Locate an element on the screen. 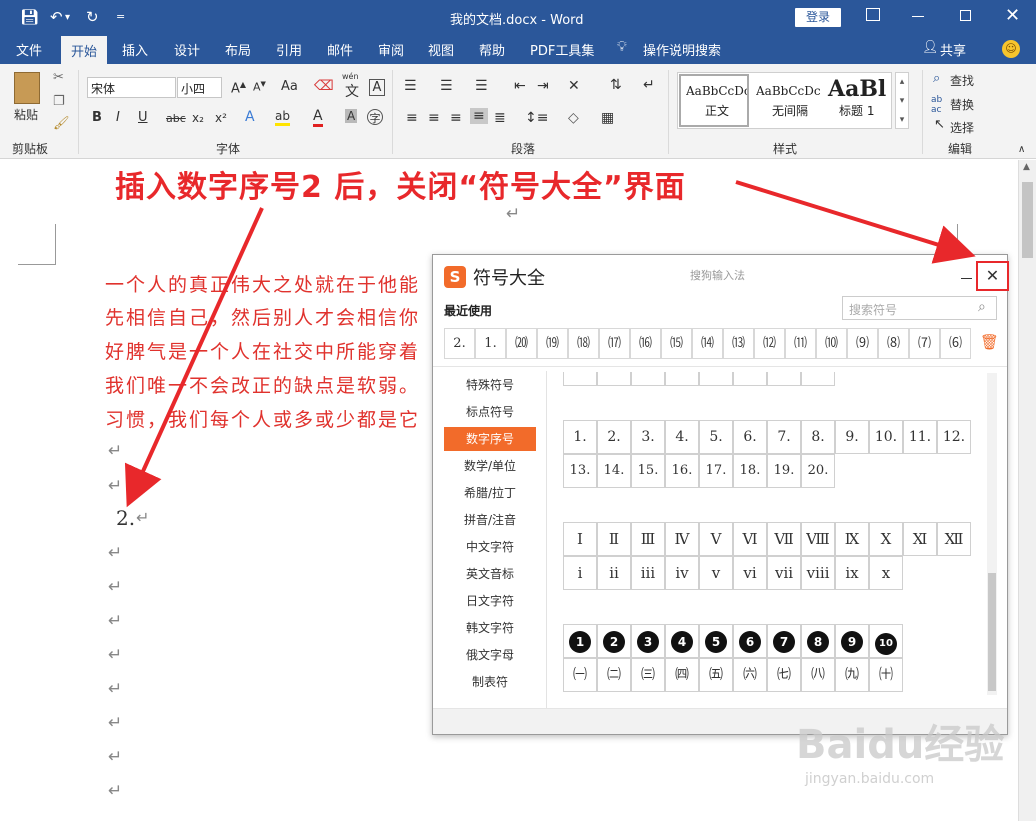 The image size is (1036, 821). watermark-url: jingyan.baidu.com is located at coordinates (870, 779).